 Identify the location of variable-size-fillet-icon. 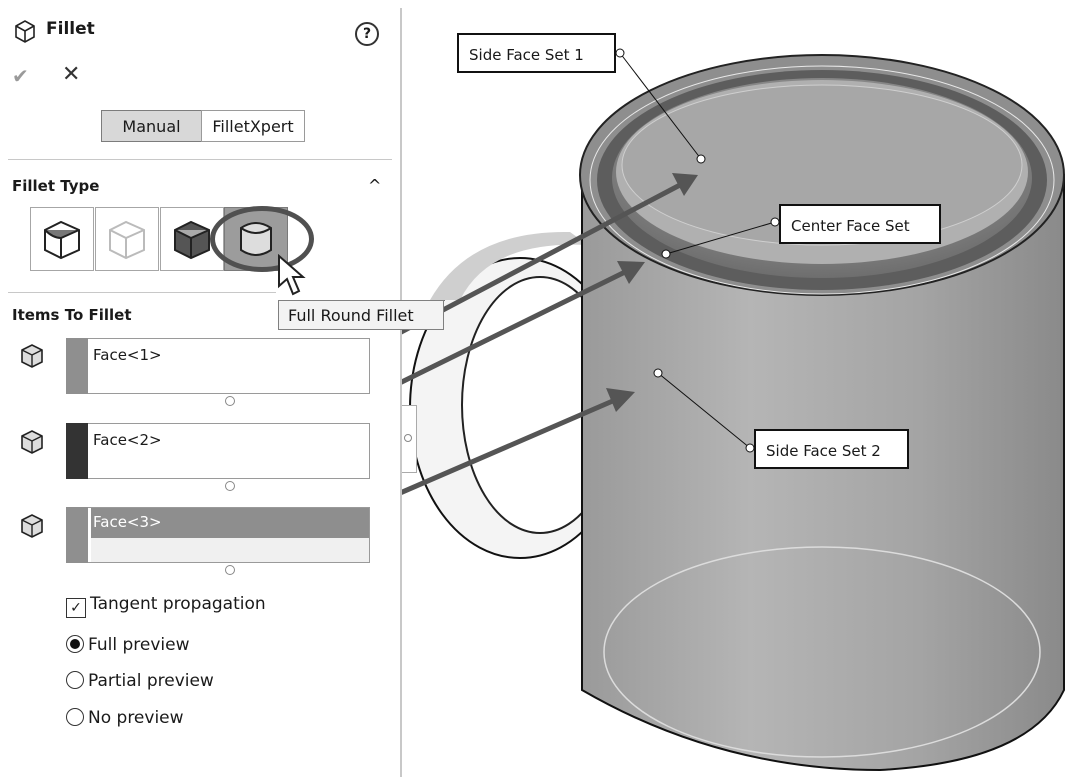
(127, 240).